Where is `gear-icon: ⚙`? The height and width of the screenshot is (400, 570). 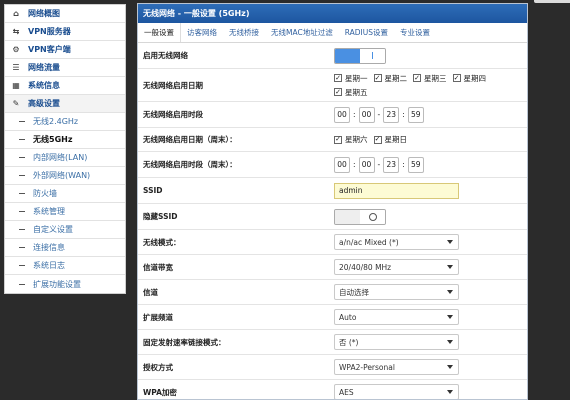
gear-icon: ⚙ is located at coordinates (16, 49).